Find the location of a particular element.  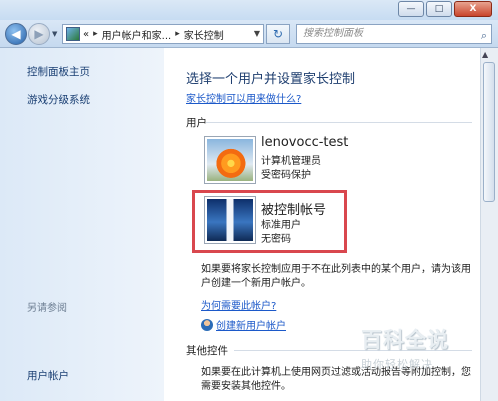

page-title: 选择一个用户并设置家长控制 is located at coordinates (271, 79).